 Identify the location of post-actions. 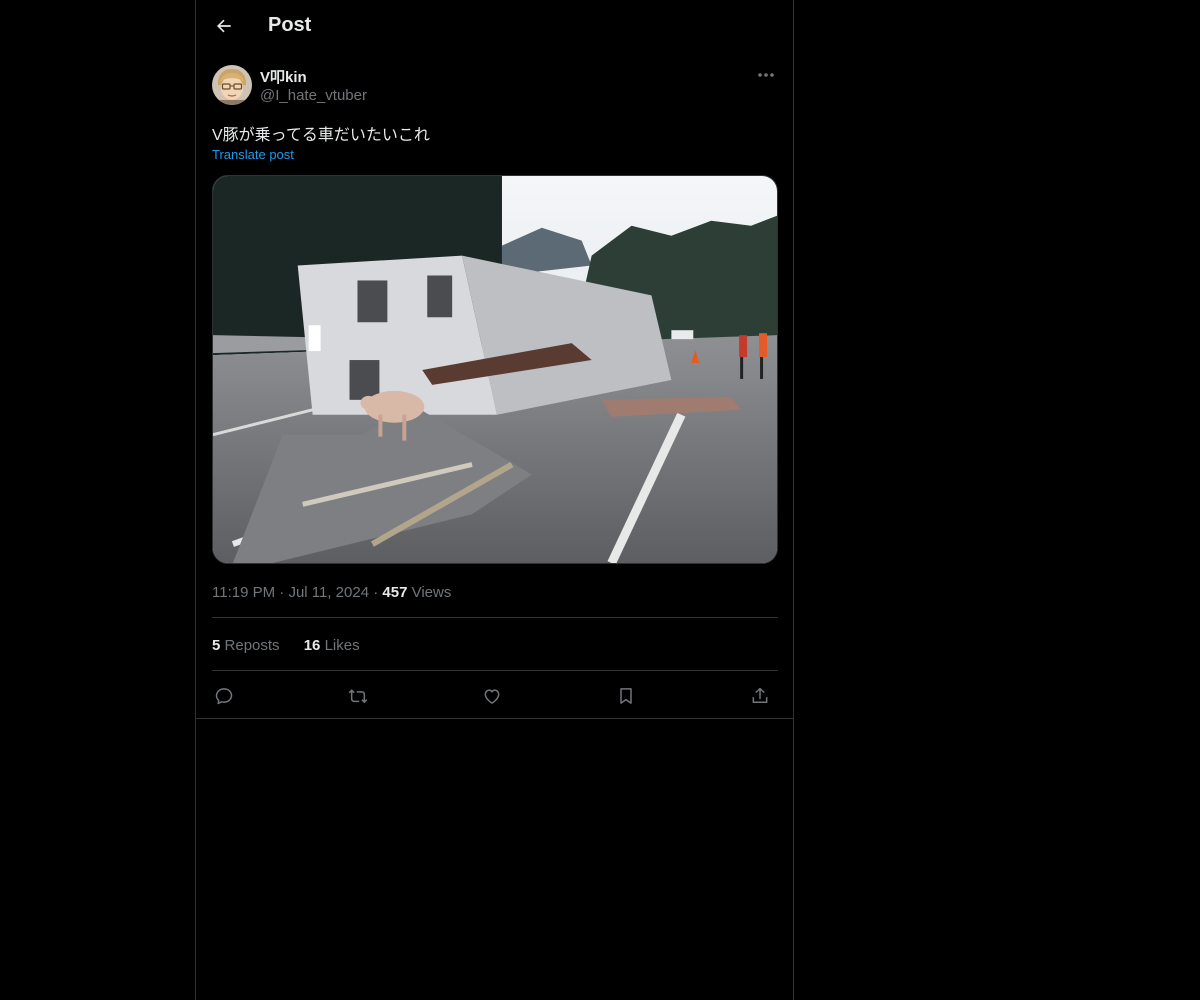
(495, 696).